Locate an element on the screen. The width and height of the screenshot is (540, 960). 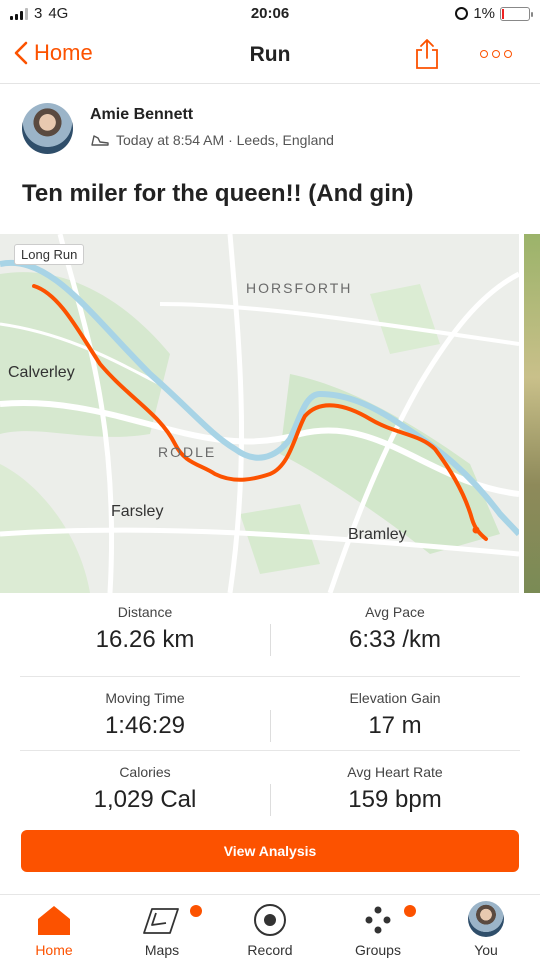
tab-groups: Groups is located at coordinates (378, 927).